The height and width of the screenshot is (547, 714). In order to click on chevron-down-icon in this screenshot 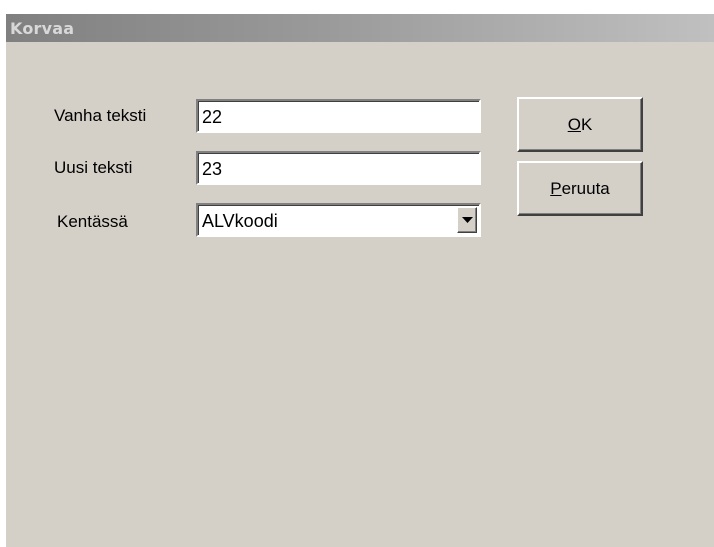, I will do `click(467, 220)`.